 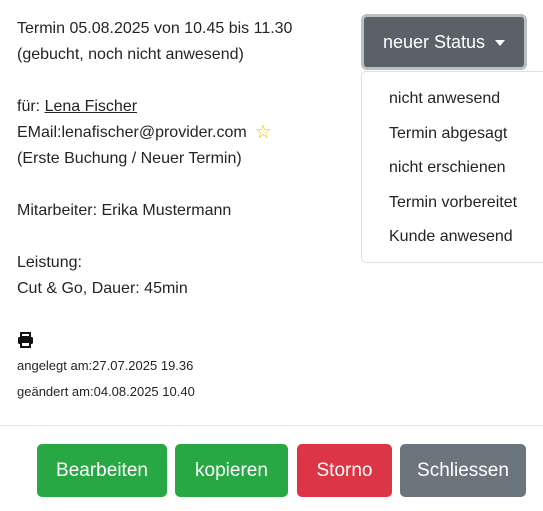 I want to click on appointment-time: Termin 05.08.2025 von 10.45 bis 11.30, so click(x=155, y=28).